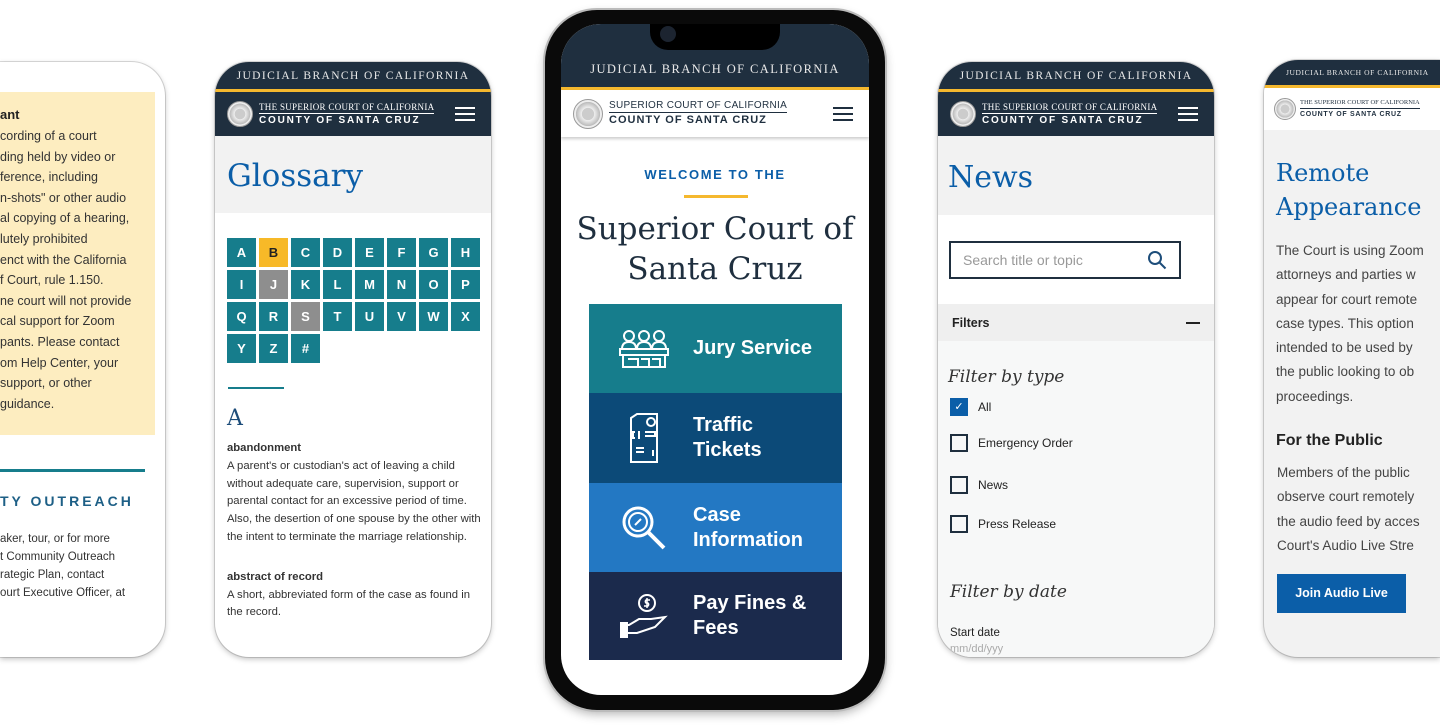 Image resolution: width=1440 pixels, height=726 pixels. I want to click on text-line: enct with the California, so click(63, 259).